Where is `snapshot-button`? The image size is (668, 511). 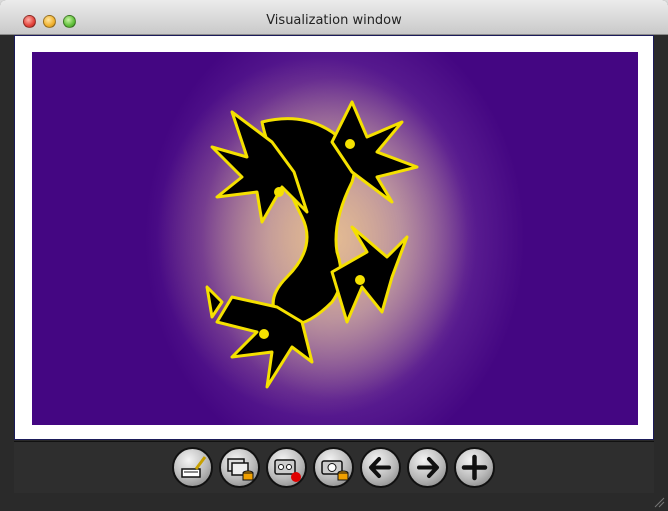 snapshot-button is located at coordinates (333, 467).